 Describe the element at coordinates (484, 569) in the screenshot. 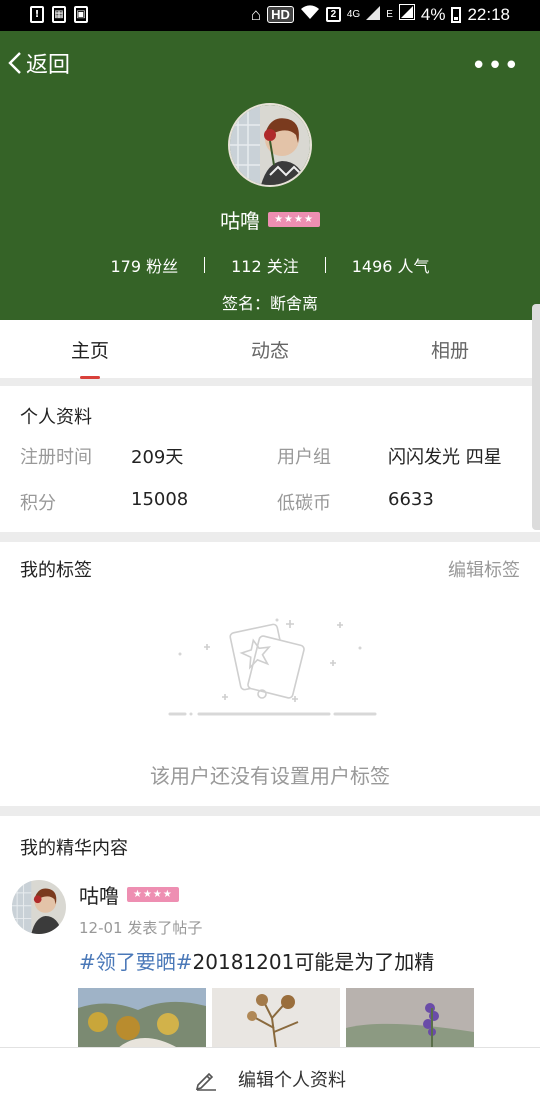

I see `edit-tags-button: 编辑标签` at that location.